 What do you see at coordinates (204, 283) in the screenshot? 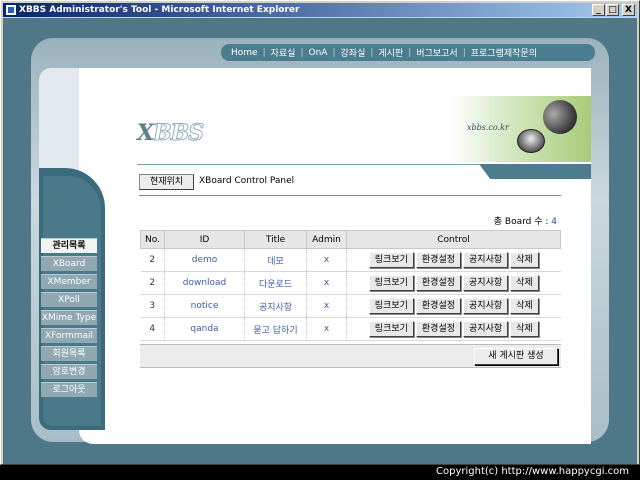
I see `row-id-link: download` at bounding box center [204, 283].